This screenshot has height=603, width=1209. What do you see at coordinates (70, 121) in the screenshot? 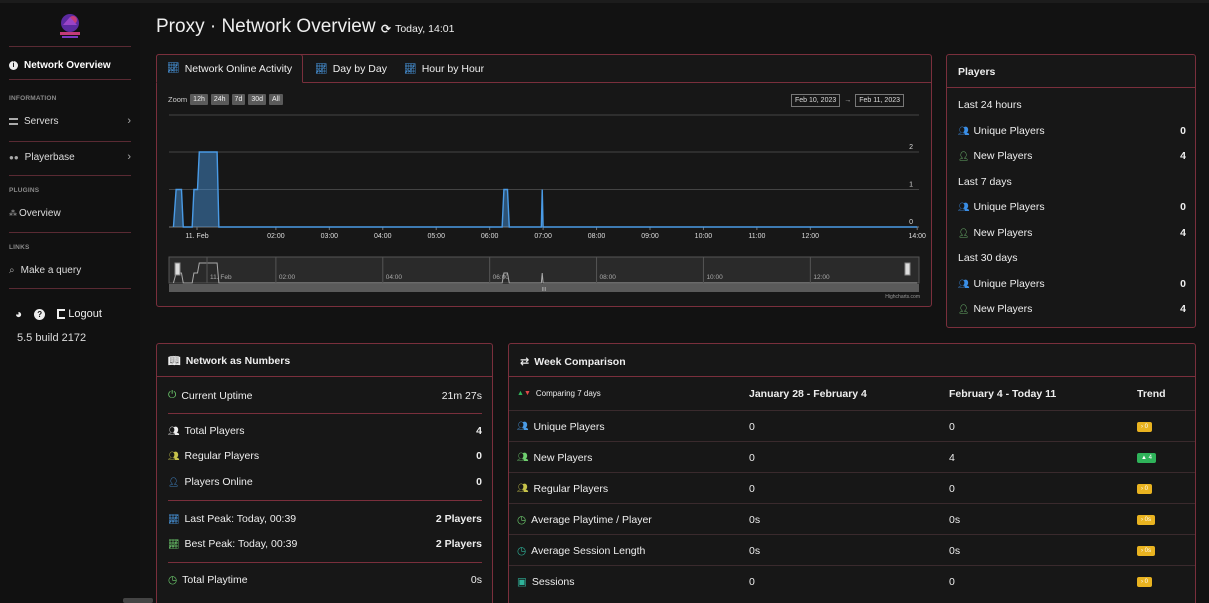
I see `sidebar-item-servers: Servers ›` at bounding box center [70, 121].